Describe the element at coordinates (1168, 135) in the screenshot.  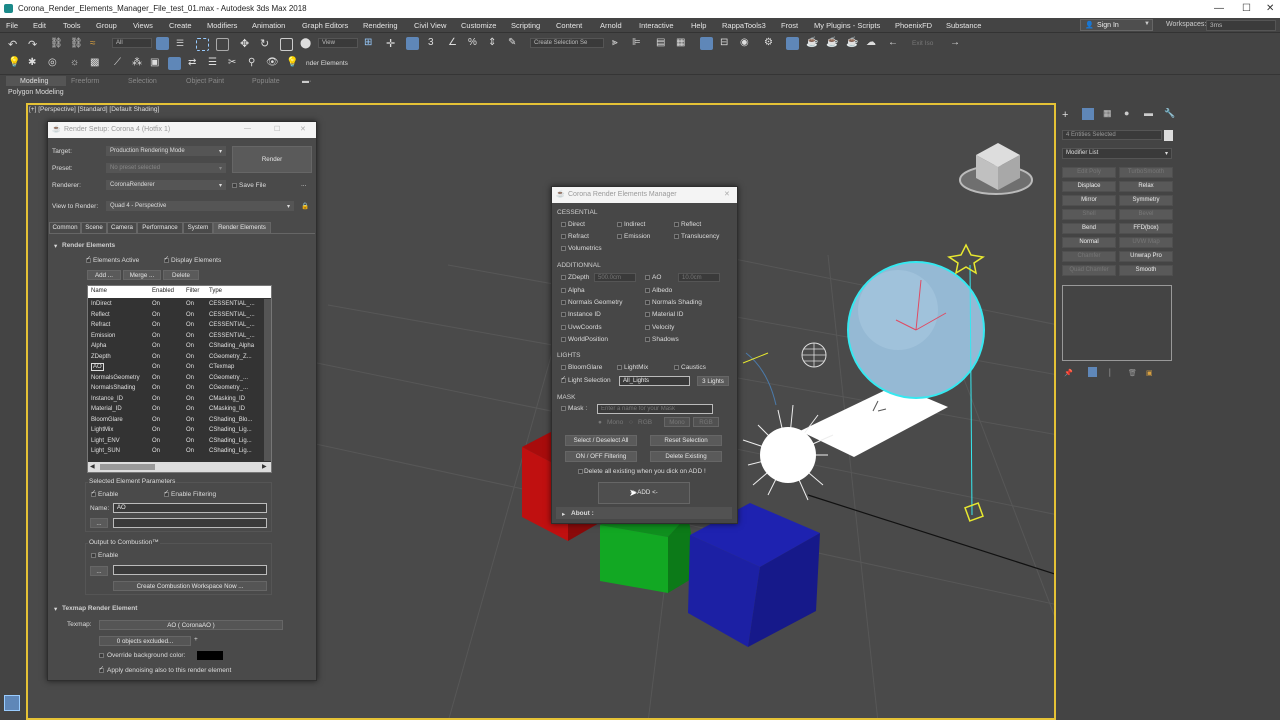
I see `object-color-swatch` at that location.